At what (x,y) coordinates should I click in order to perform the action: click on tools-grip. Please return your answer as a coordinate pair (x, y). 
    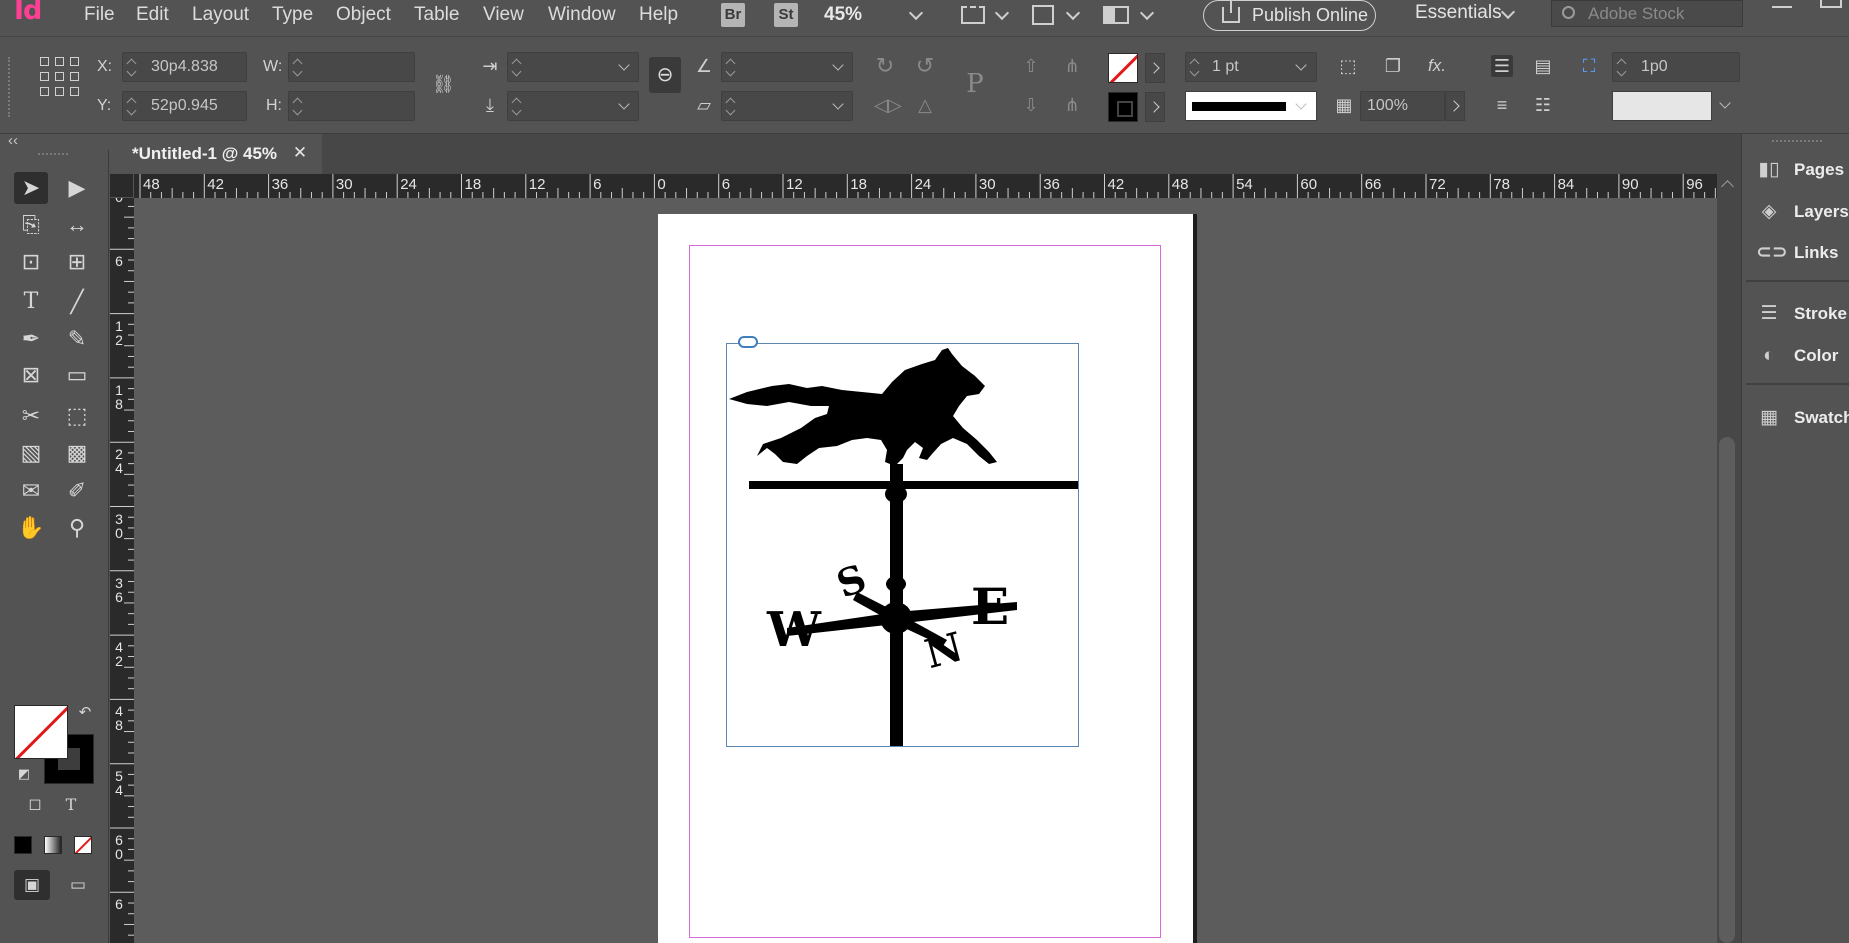
    Looking at the image, I should click on (53, 155).